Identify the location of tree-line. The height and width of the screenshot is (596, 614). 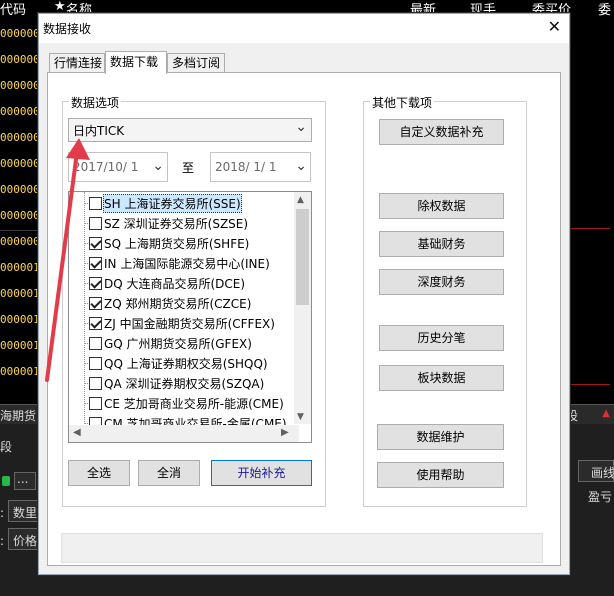
(84, 307).